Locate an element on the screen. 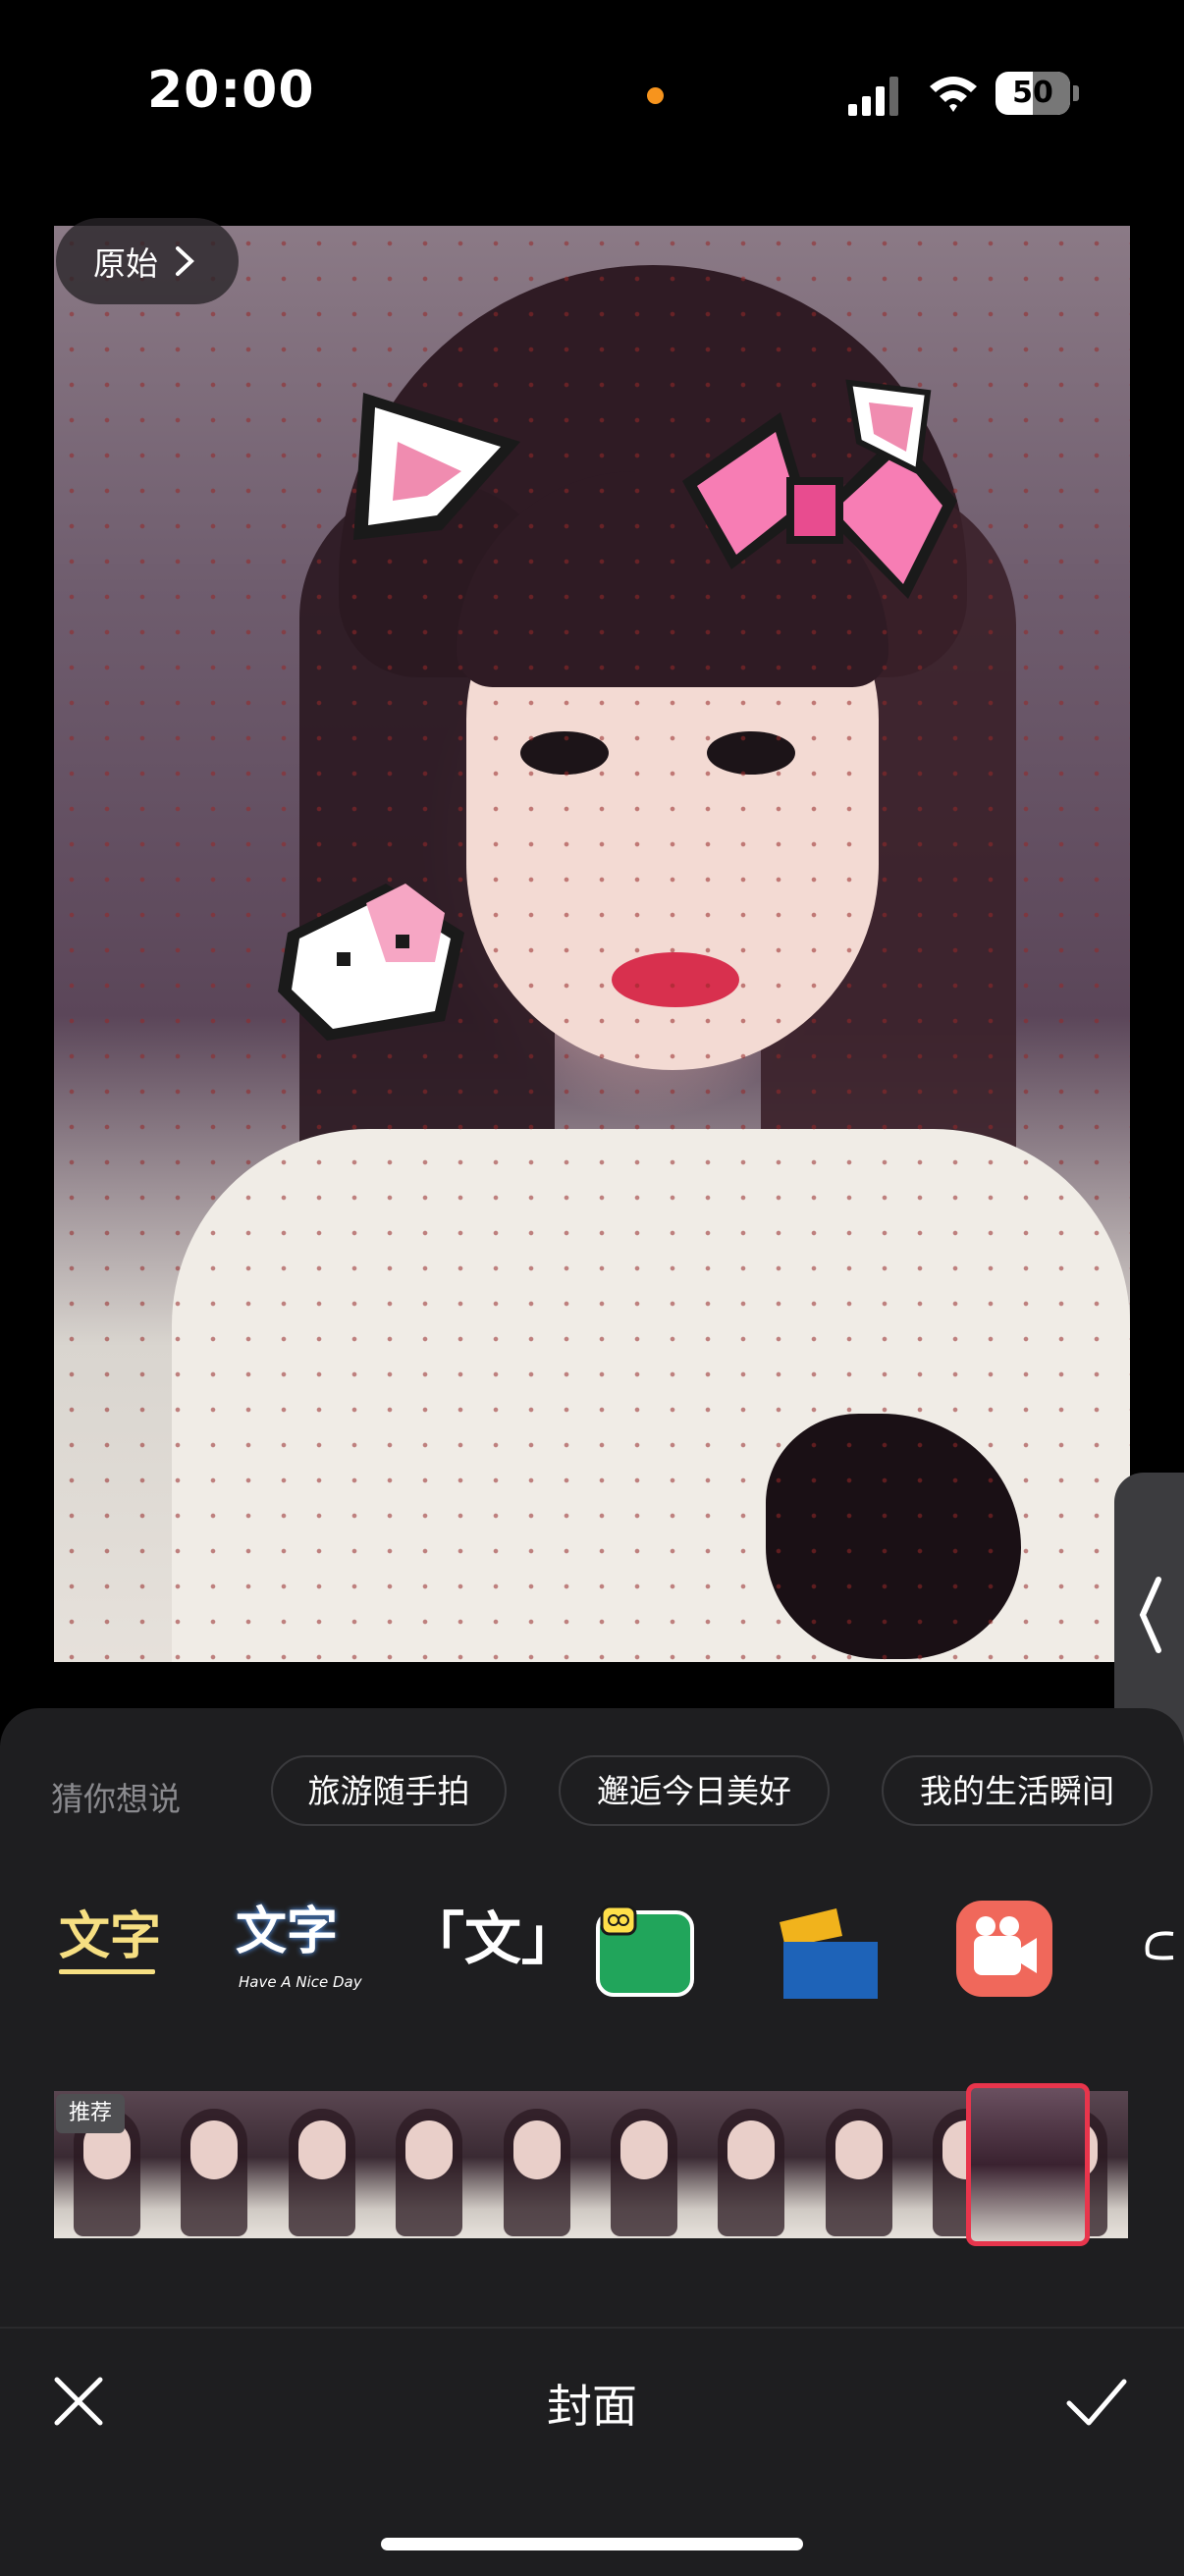 Image resolution: width=1184 pixels, height=2576 pixels. home-indicator is located at coordinates (592, 2544).